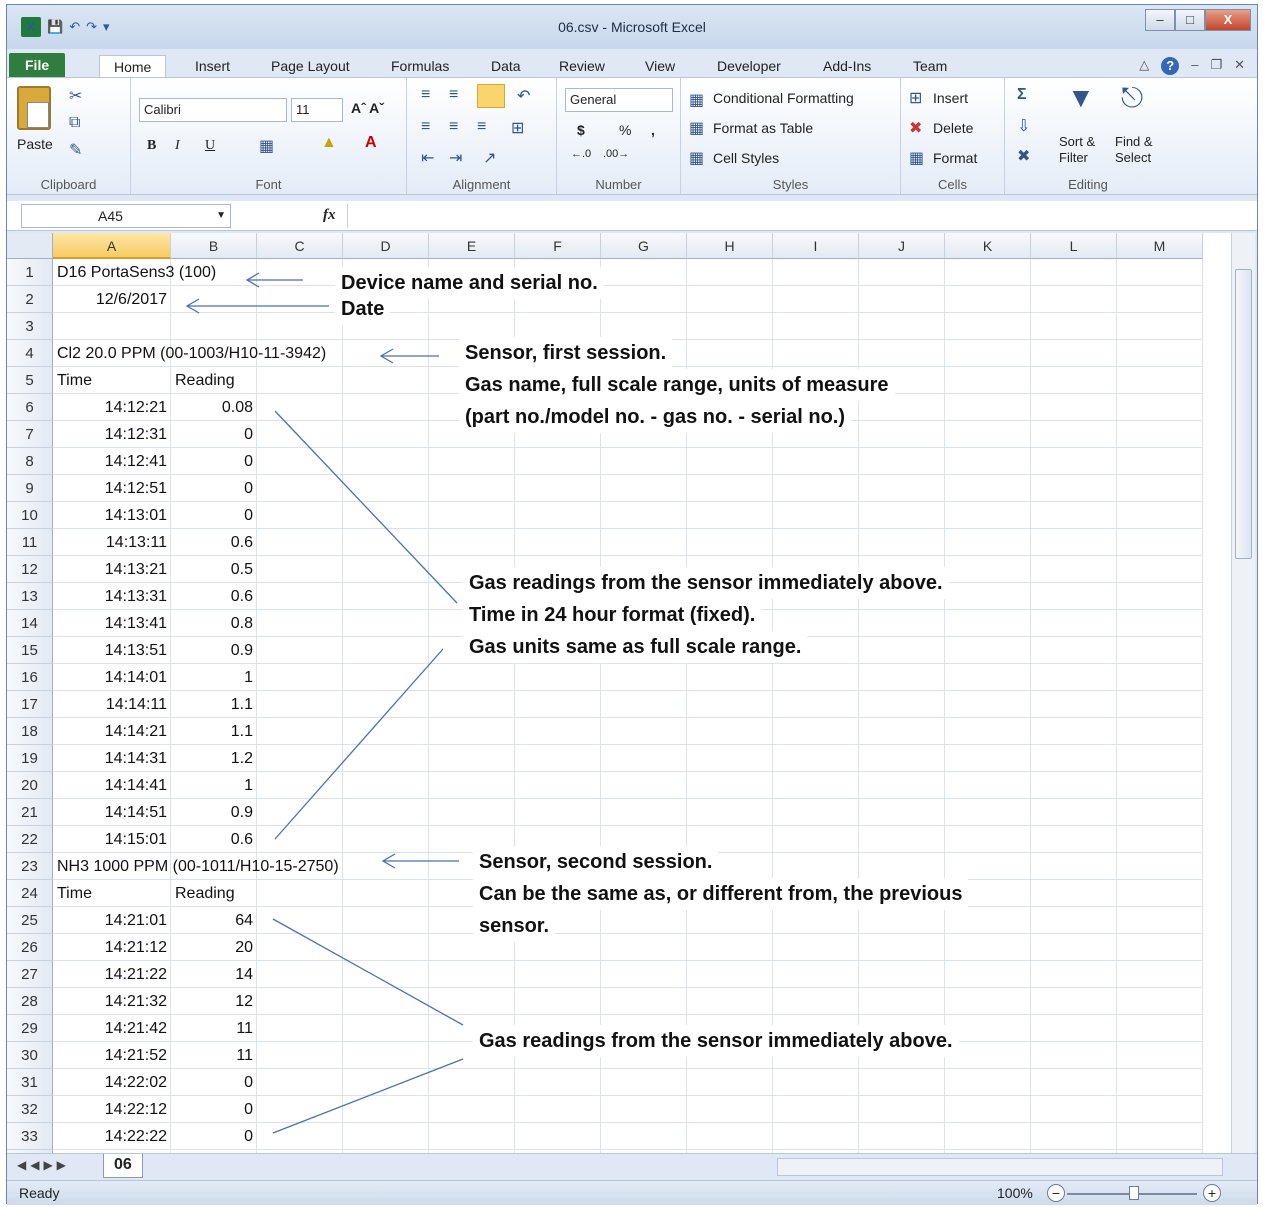 This screenshot has height=1207, width=1263. Describe the element at coordinates (1023, 126) in the screenshot. I see `fill-icon: ⇩` at that location.